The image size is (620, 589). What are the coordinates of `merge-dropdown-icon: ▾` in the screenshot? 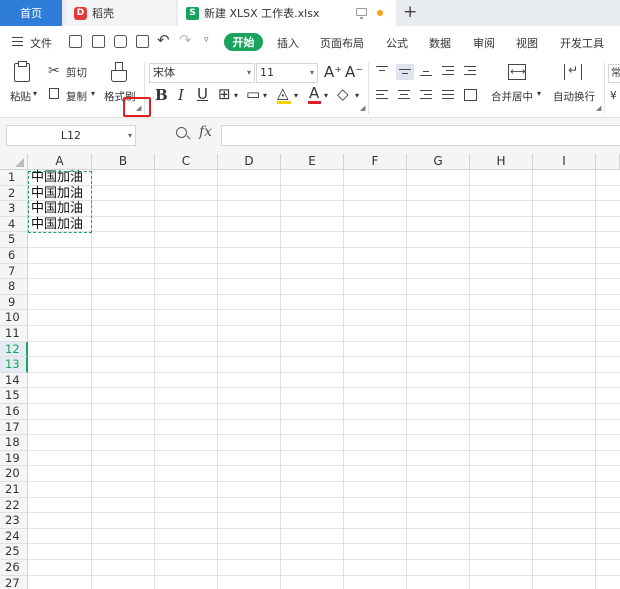 It's located at (539, 93).